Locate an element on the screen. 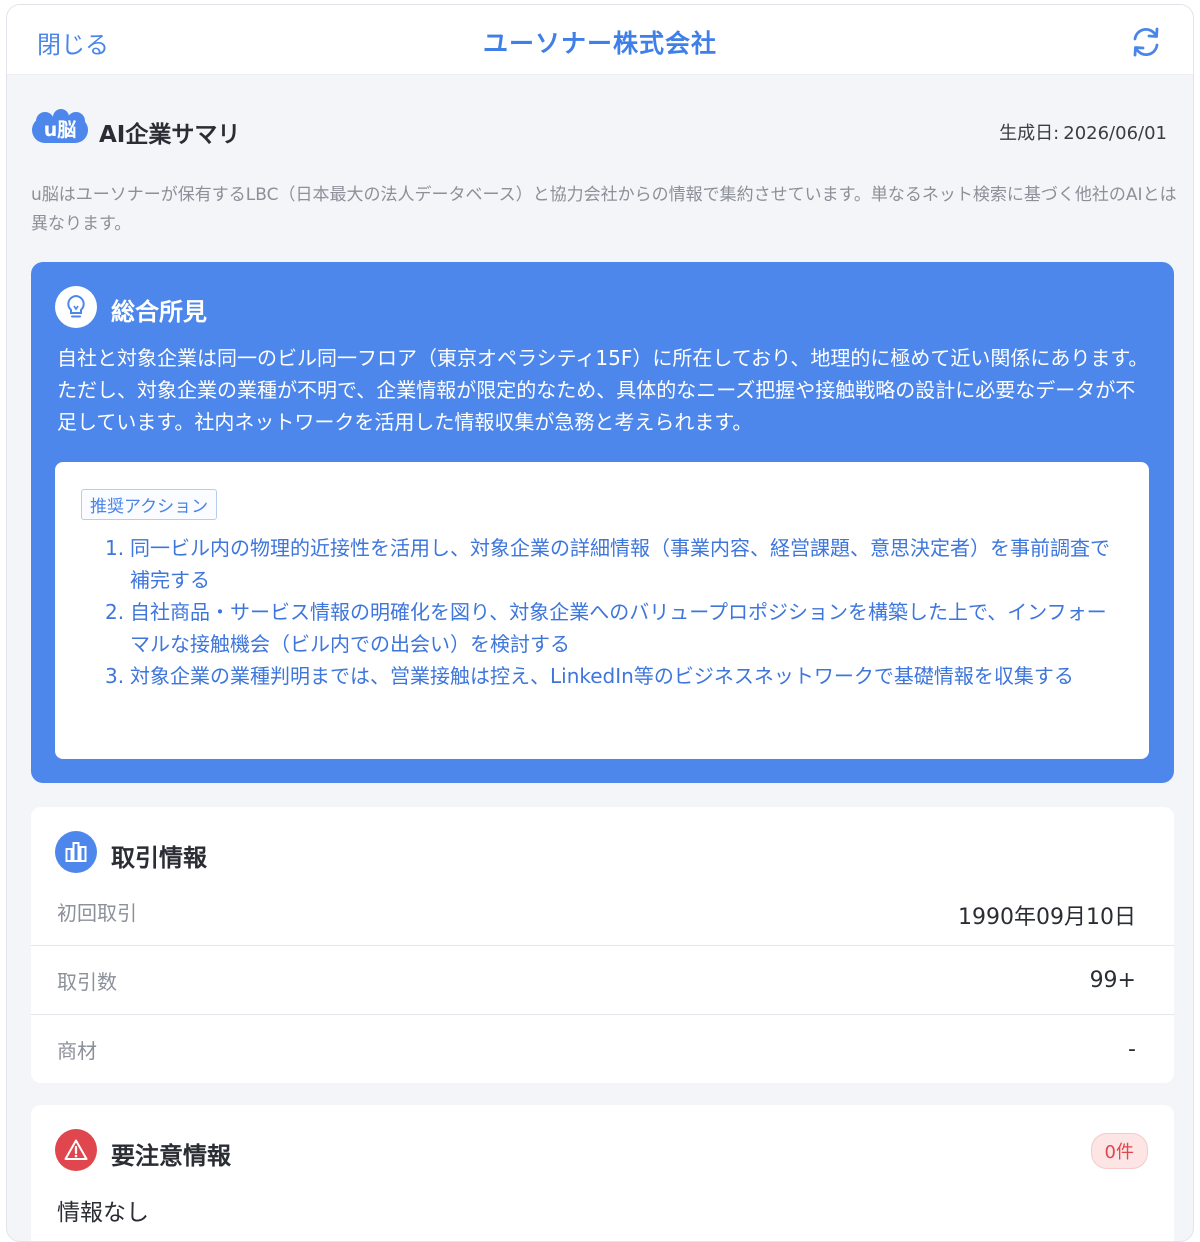 This screenshot has width=1200, height=1242. row-value: 1990年09月10日 is located at coordinates (1047, 917).